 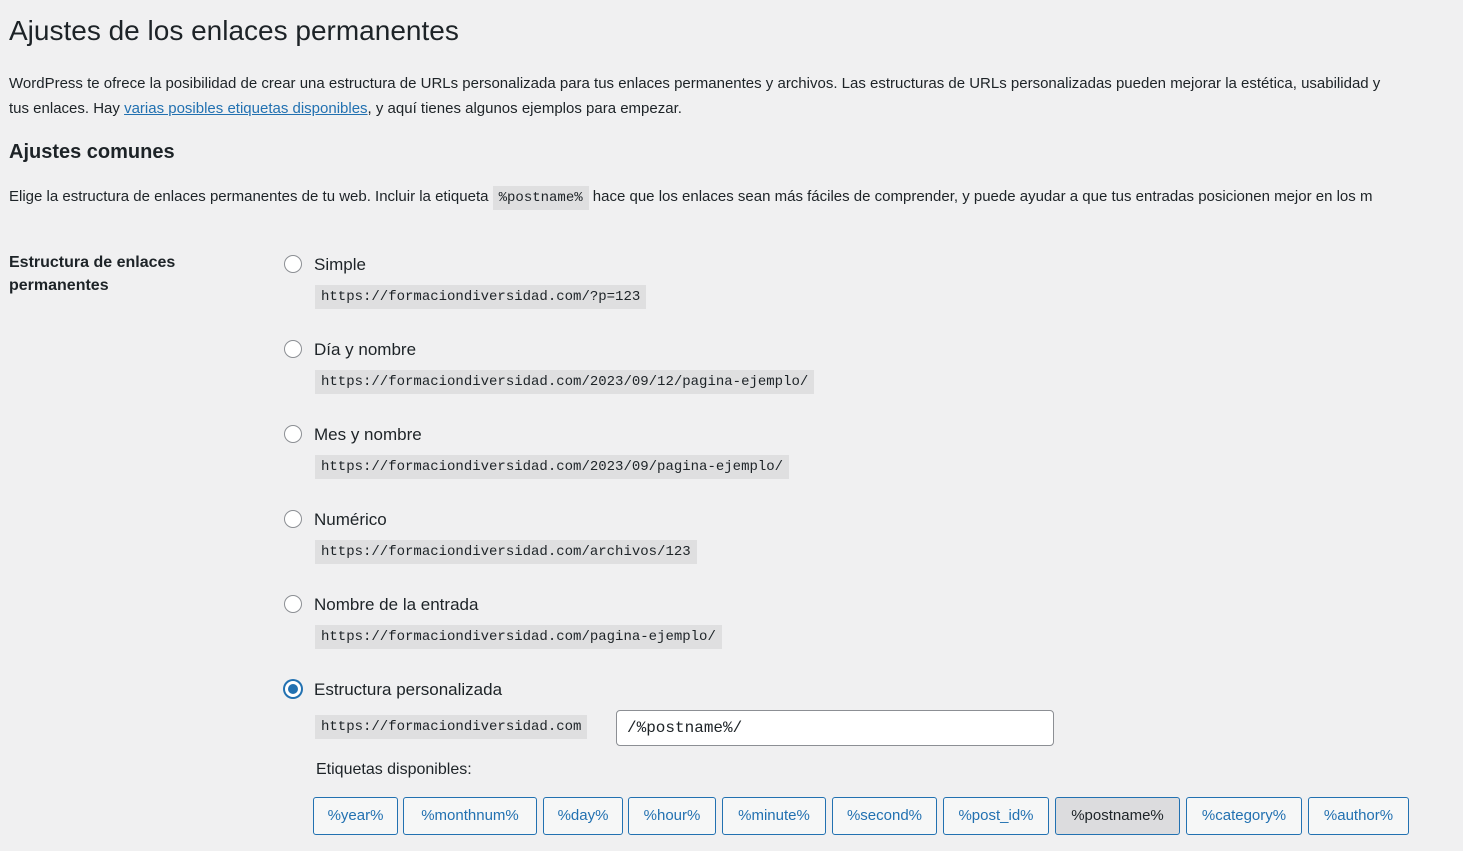 I want to click on custom-base-code: https://formaciondiversidad.com, so click(x=451, y=727).